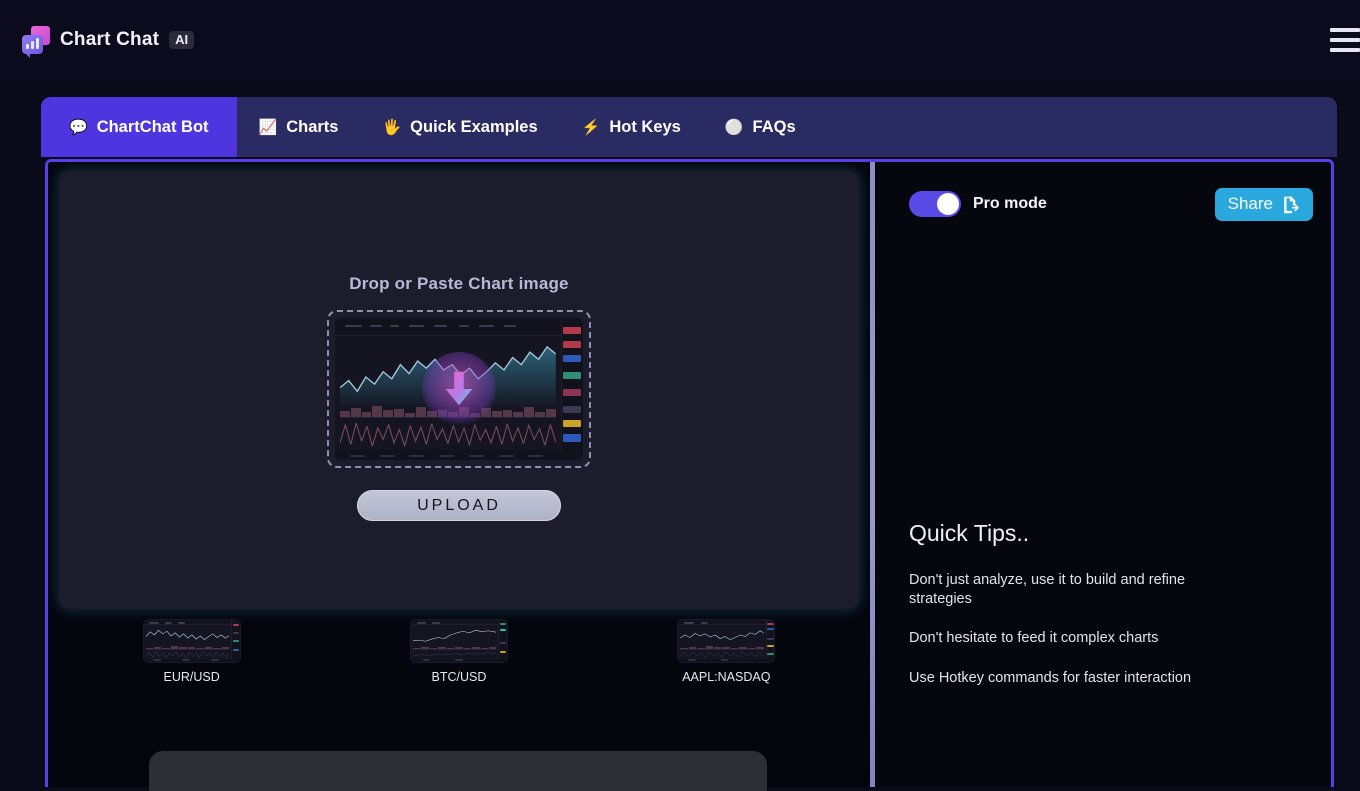  Describe the element at coordinates (392, 127) in the screenshot. I see `raised-hand-icon: 🖐` at that location.